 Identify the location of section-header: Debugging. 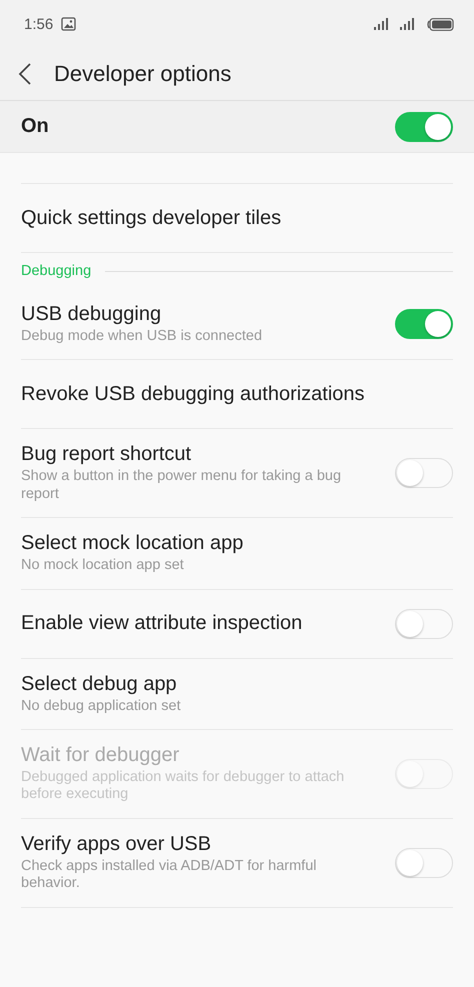
(56, 271).